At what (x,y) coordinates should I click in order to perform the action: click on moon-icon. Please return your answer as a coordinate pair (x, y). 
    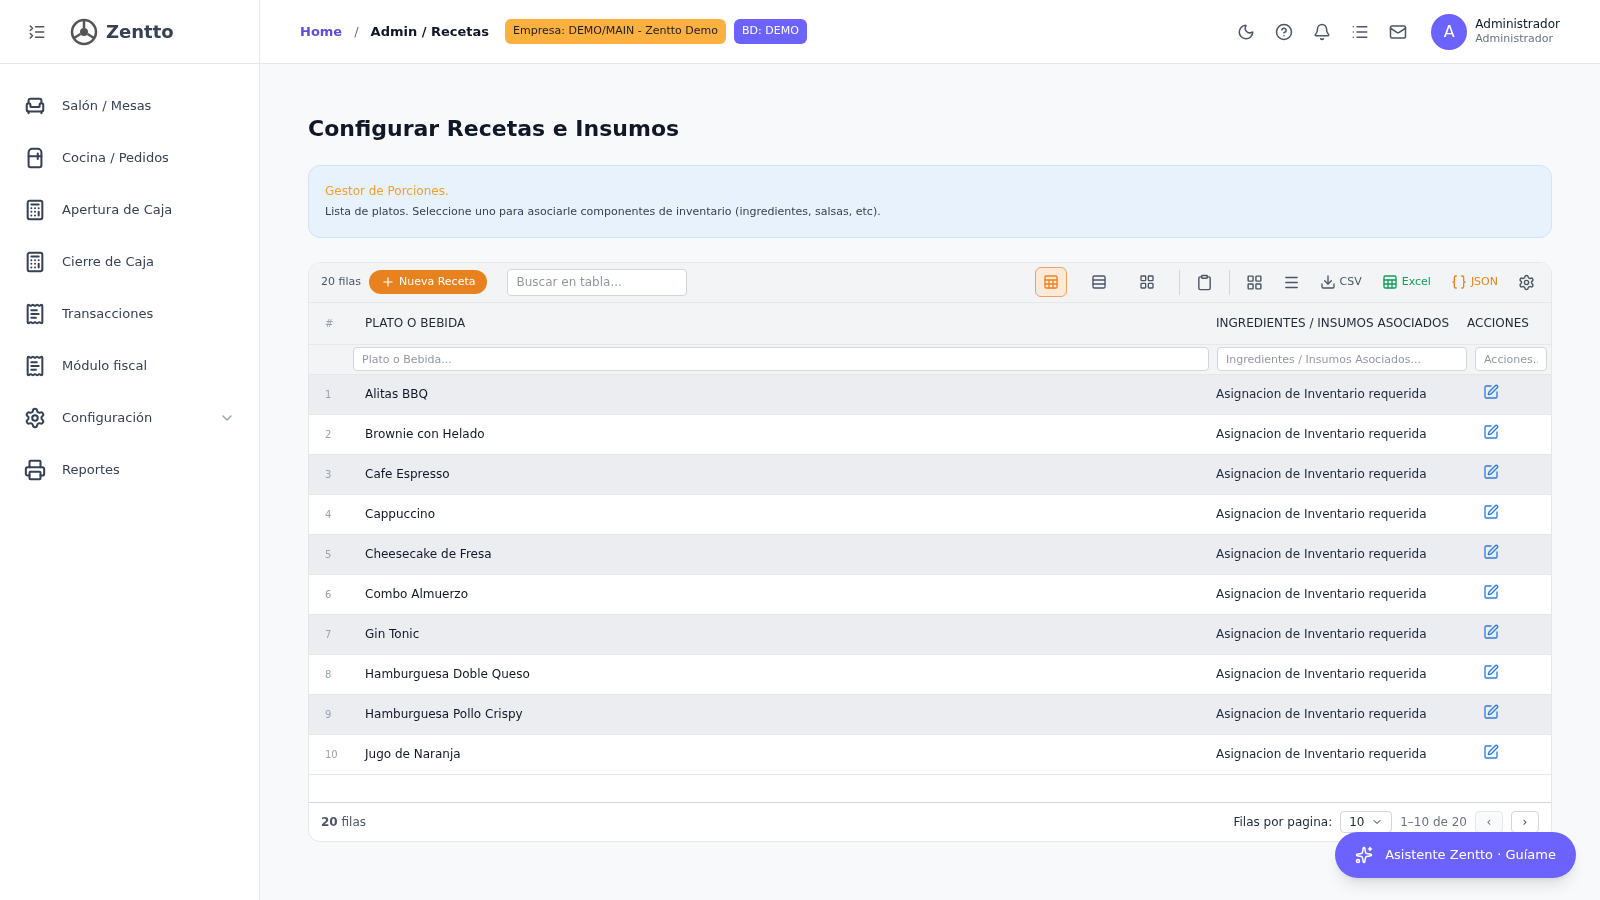
    Looking at the image, I should click on (1246, 31).